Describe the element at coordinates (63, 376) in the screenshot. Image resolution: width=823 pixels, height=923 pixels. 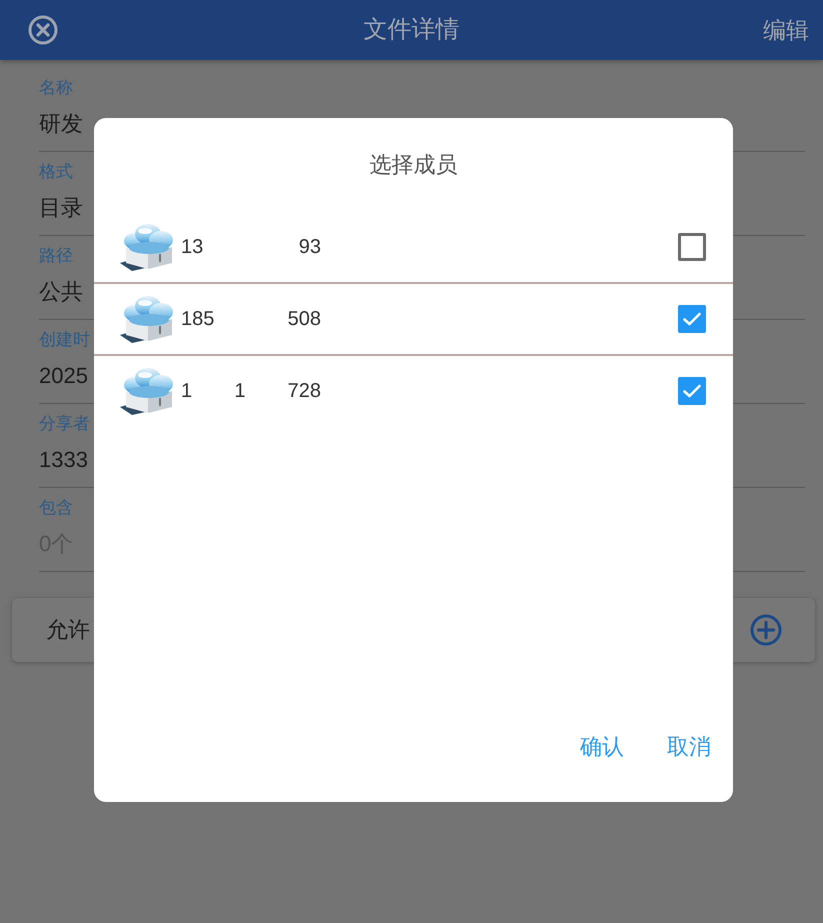
I see `field-value: 2025` at that location.